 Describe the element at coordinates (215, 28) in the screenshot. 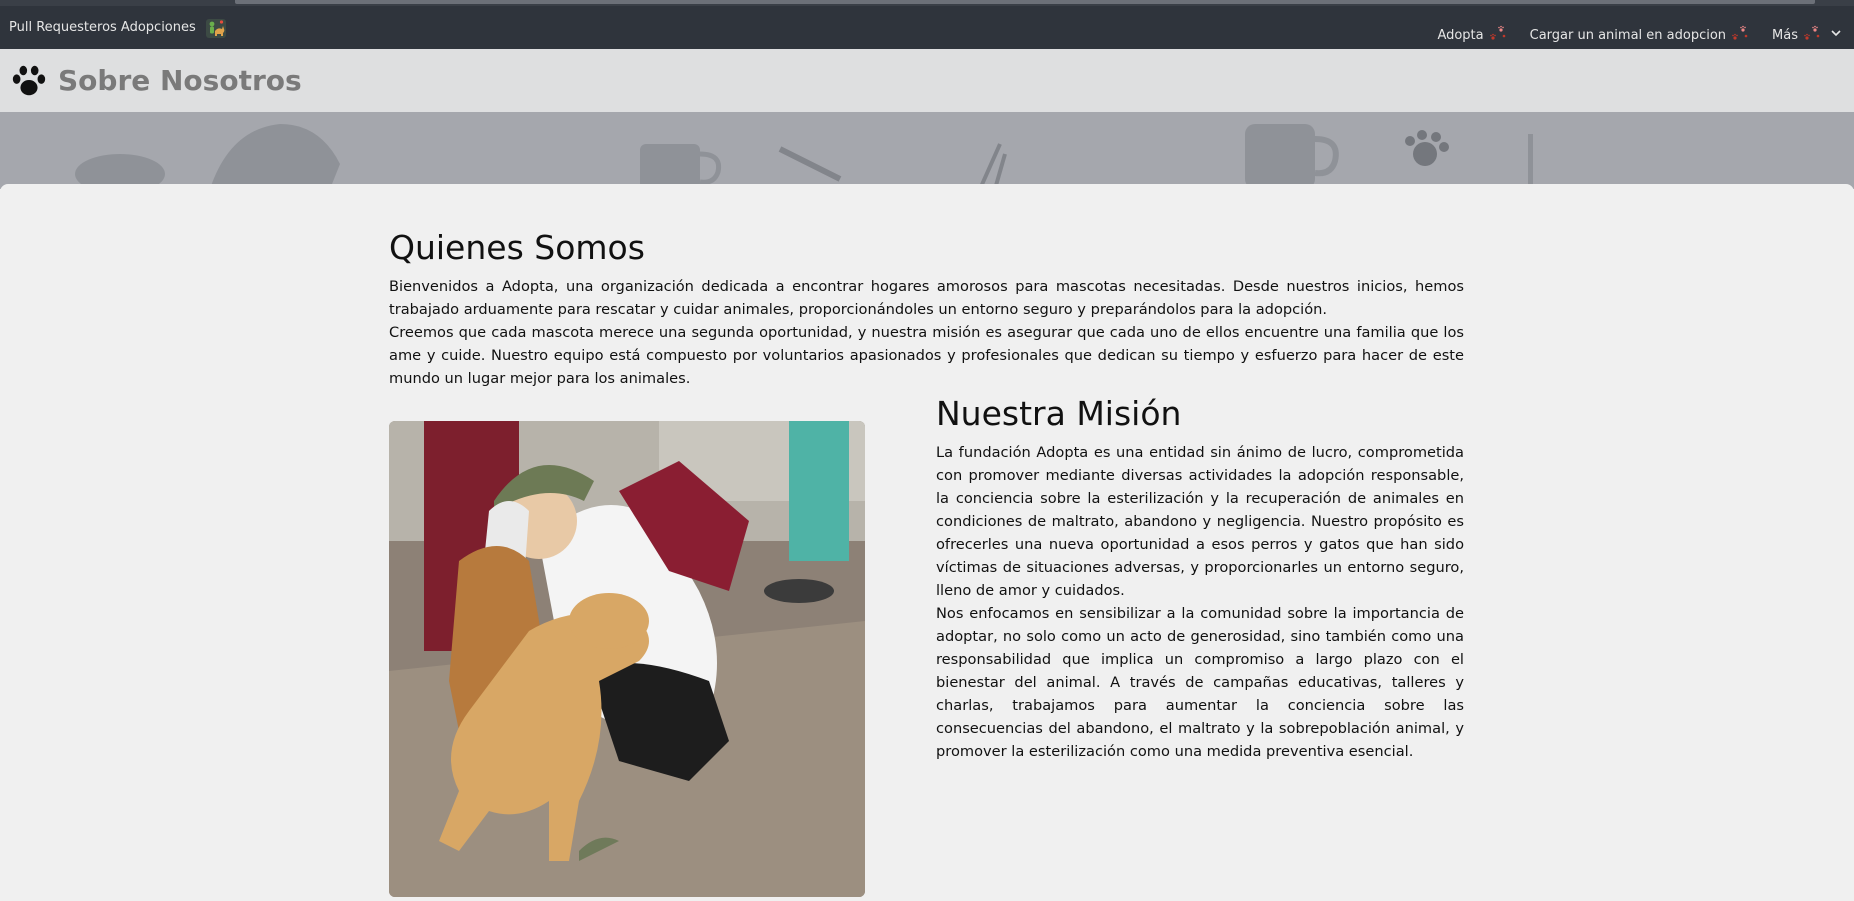

I see `dog-and-person-icon` at that location.